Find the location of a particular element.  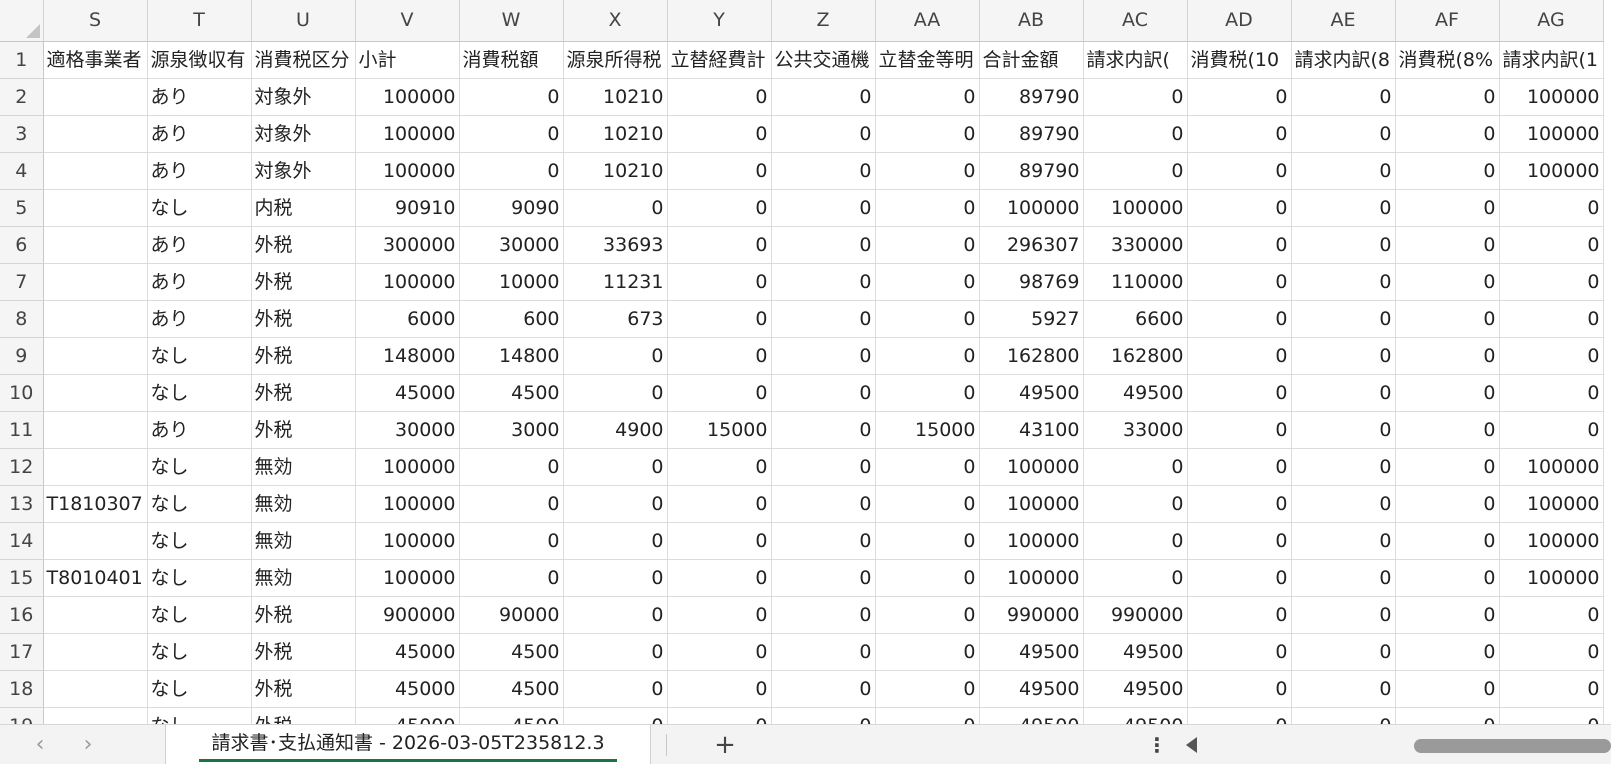

cell-af5: 0 is located at coordinates (1447, 208).